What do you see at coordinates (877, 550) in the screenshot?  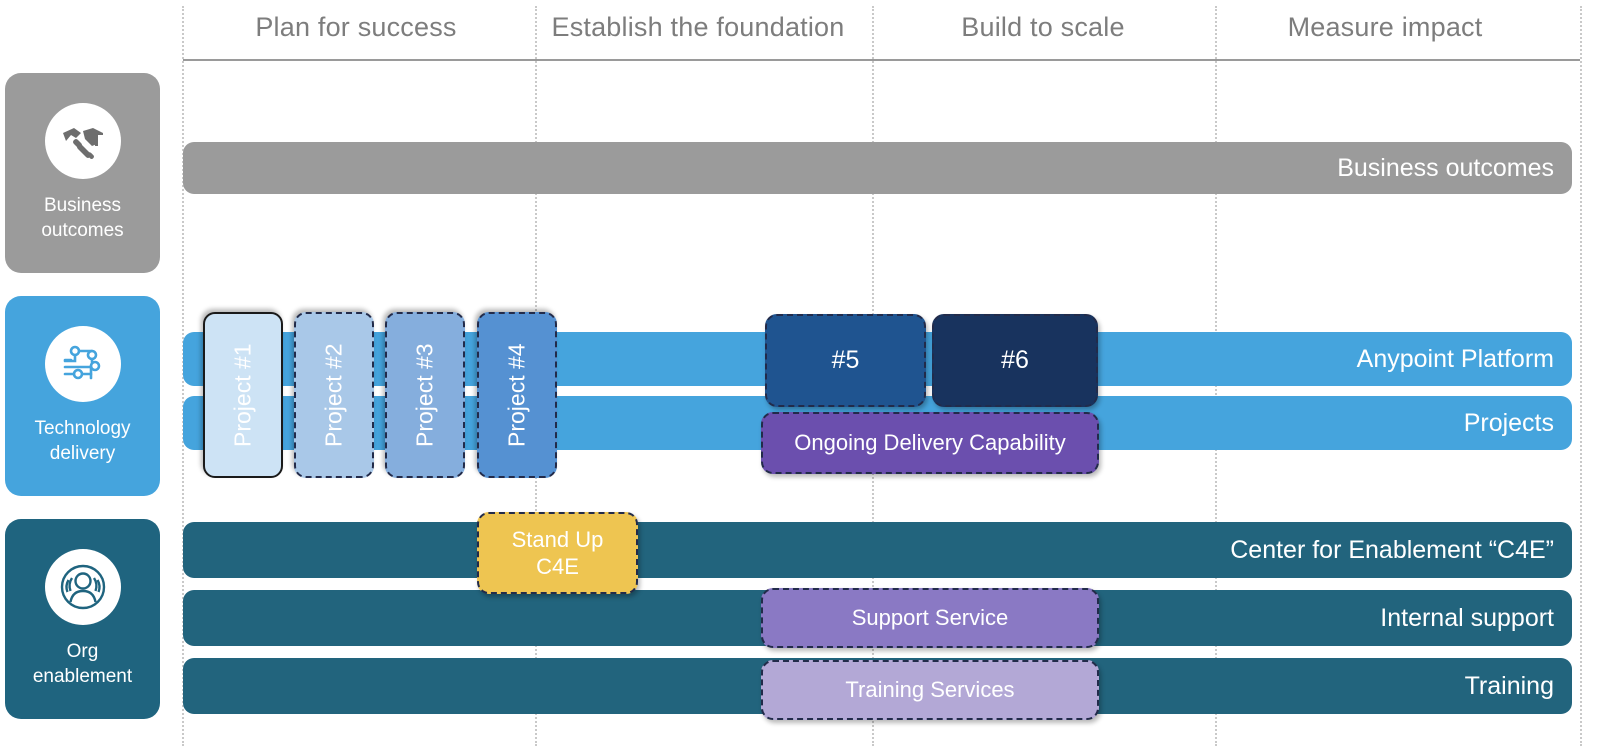 I see `lane-c4e: Center for Enablement “C4E”` at bounding box center [877, 550].